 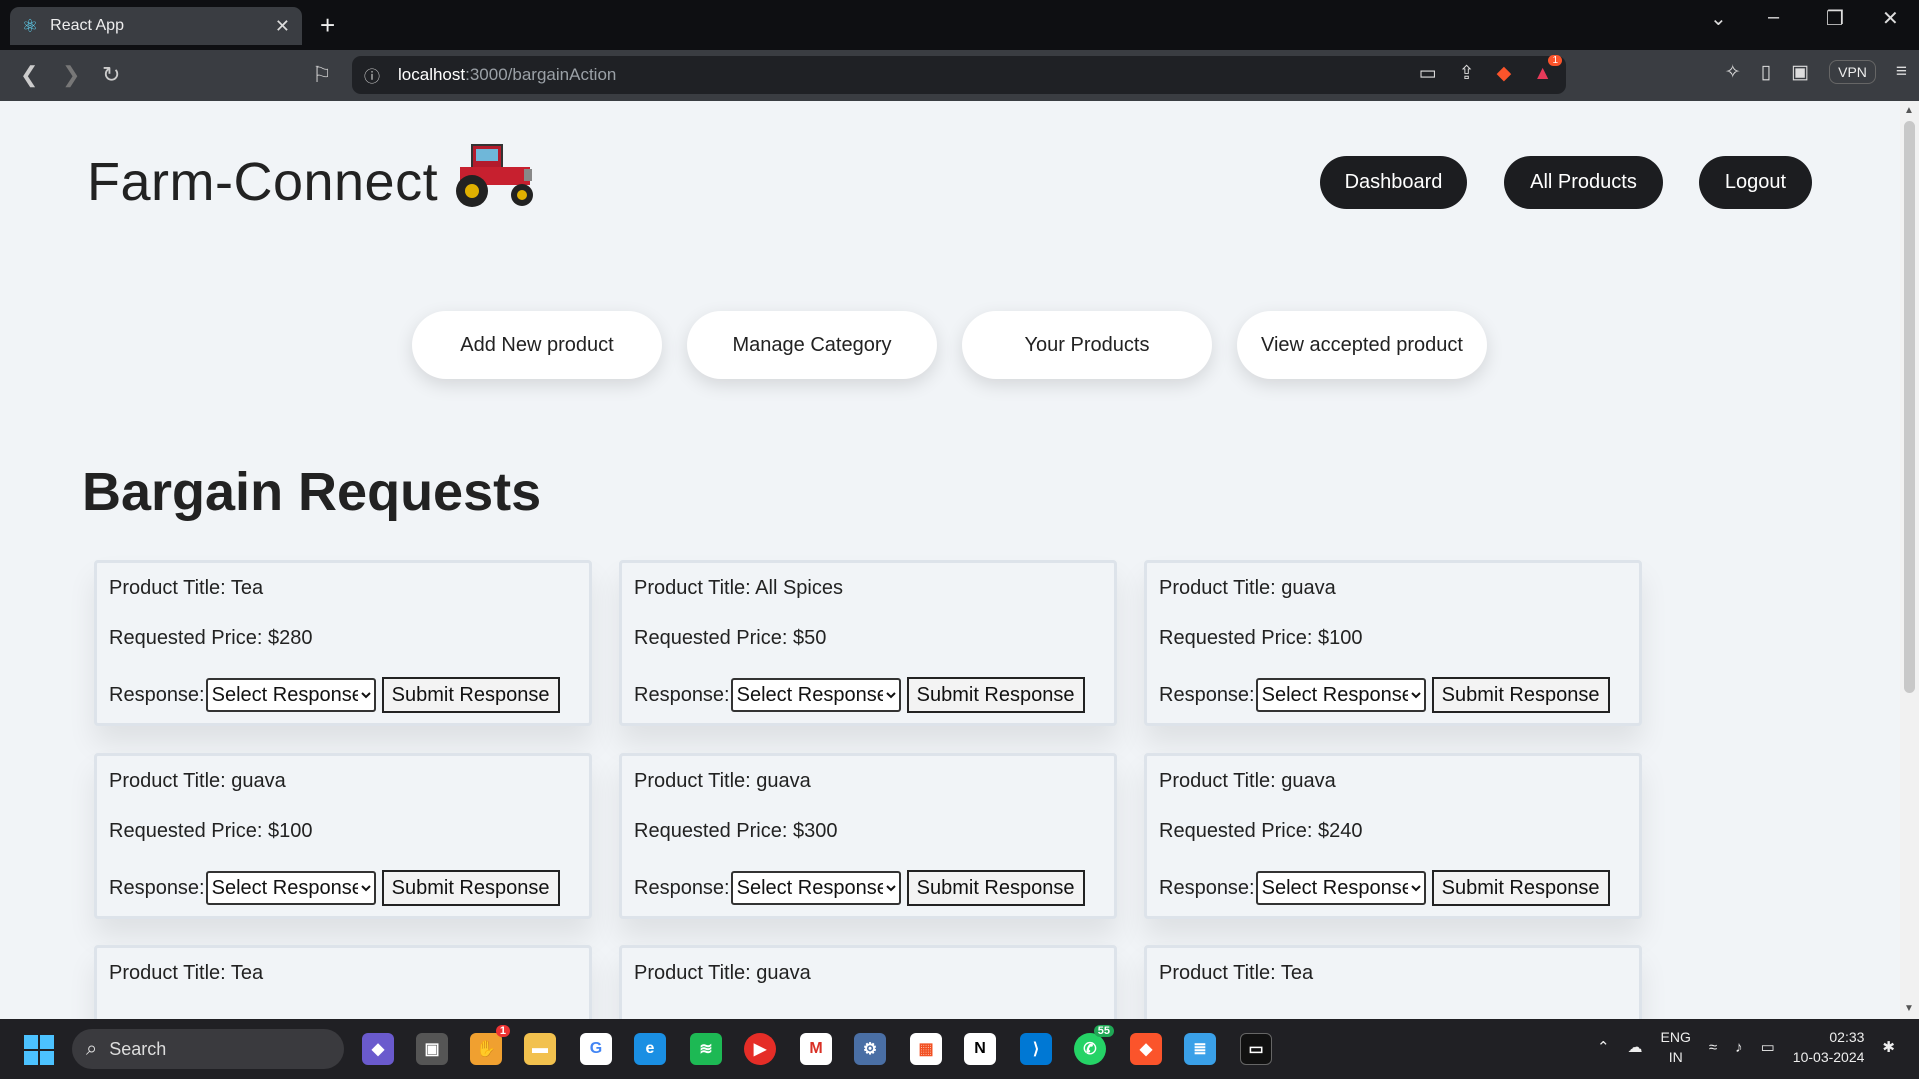 What do you see at coordinates (1087, 345) in the screenshot?
I see `your-products-button: Your Products` at bounding box center [1087, 345].